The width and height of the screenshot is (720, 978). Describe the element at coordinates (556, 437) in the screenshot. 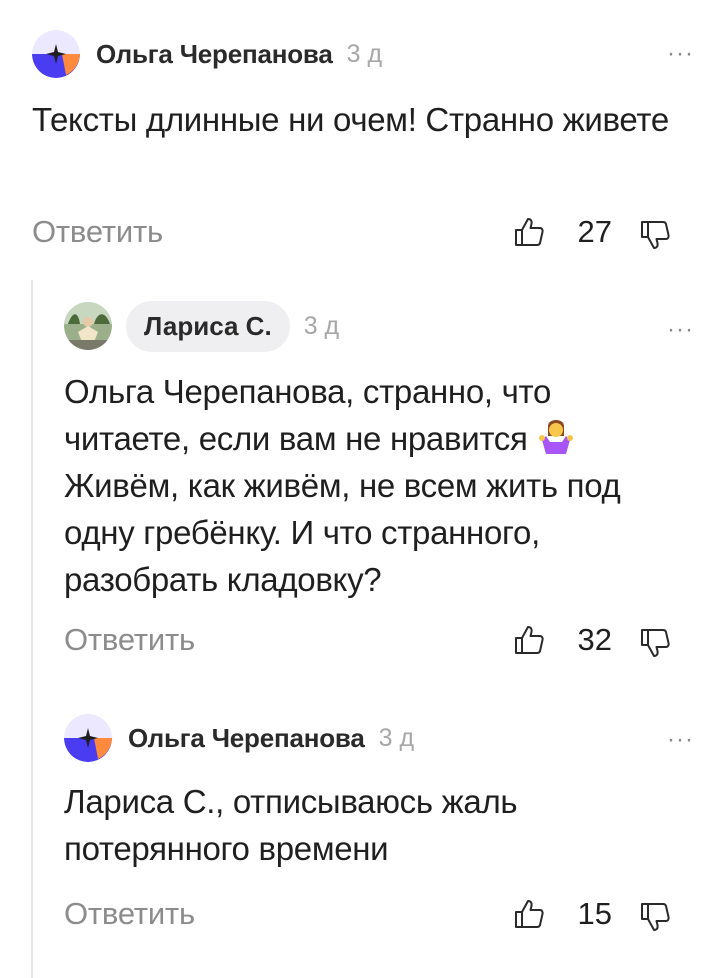

I see `person-shrugging-emoji` at that location.